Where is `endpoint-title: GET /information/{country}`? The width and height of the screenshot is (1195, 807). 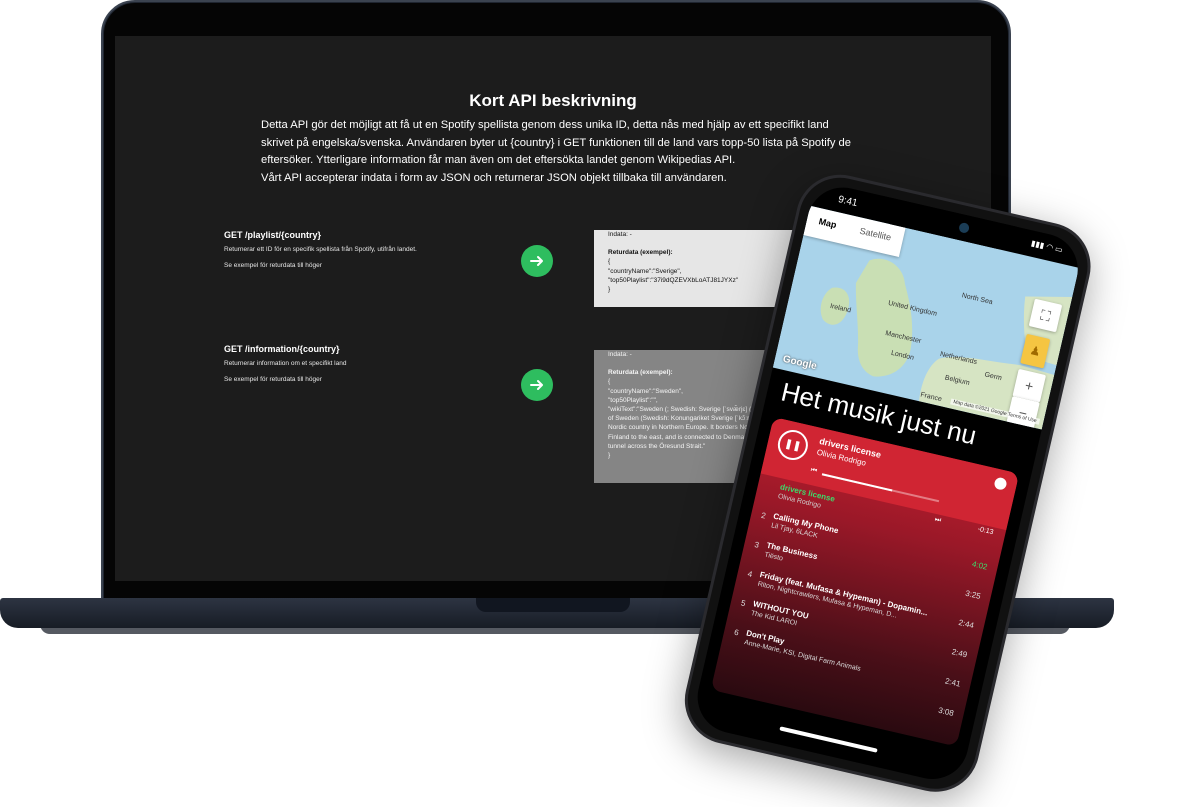
endpoint-title: GET /information/{country} is located at coordinates (282, 349).